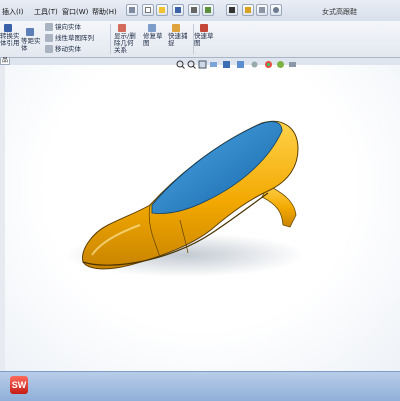 Image resolution: width=400 pixels, height=401 pixels. Describe the element at coordinates (248, 10) in the screenshot. I see `rebuild-icon` at that location.